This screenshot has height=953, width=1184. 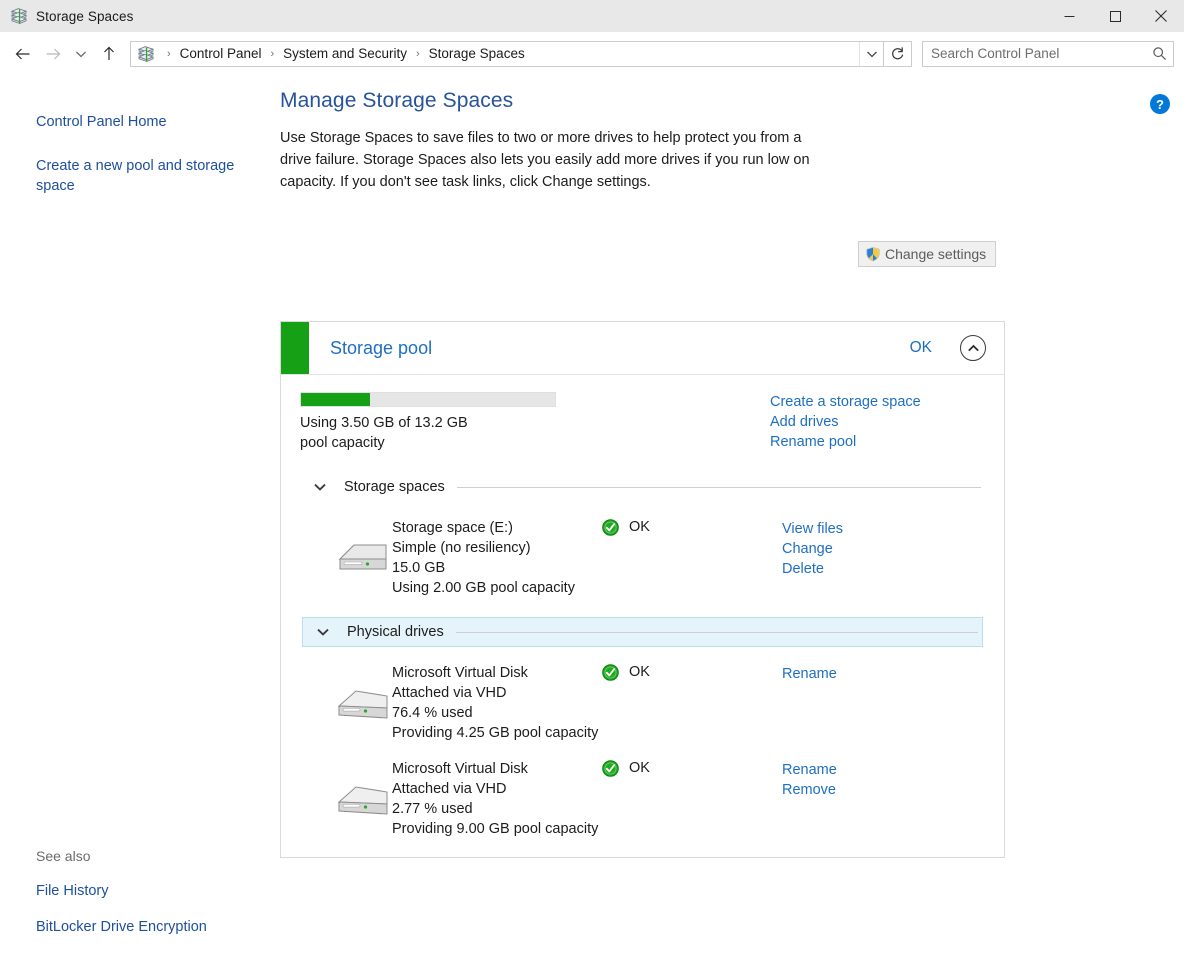 I want to click on chevron-up-icon, so click(x=973, y=348).